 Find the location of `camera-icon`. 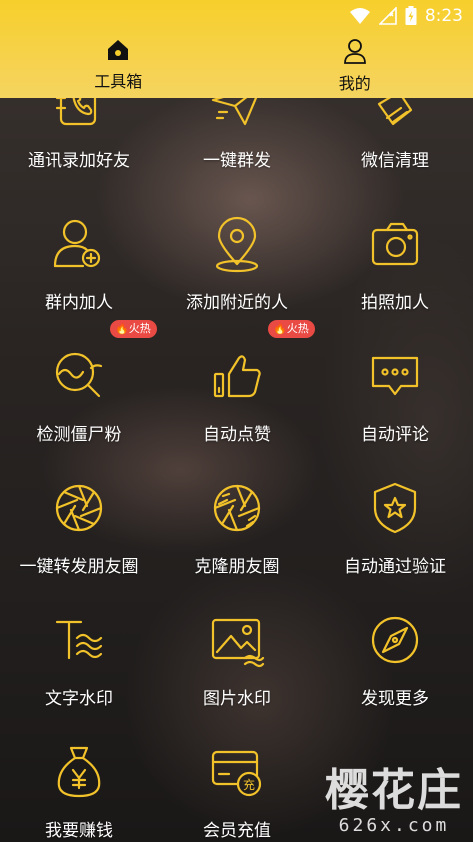

camera-icon is located at coordinates (395, 244).